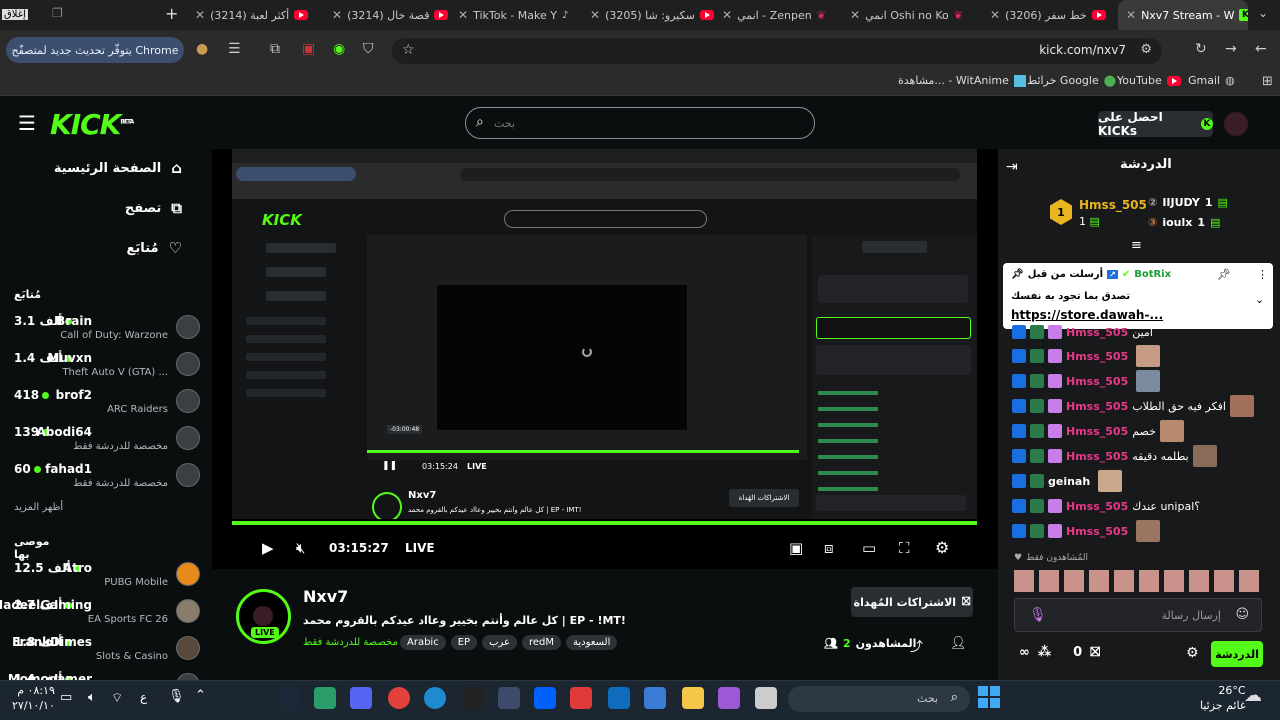 The image size is (1280, 720). Describe the element at coordinates (106, 576) in the screenshot. I see `recommended-channel: 12.5 ألف Atro PUBG Mobile` at that location.